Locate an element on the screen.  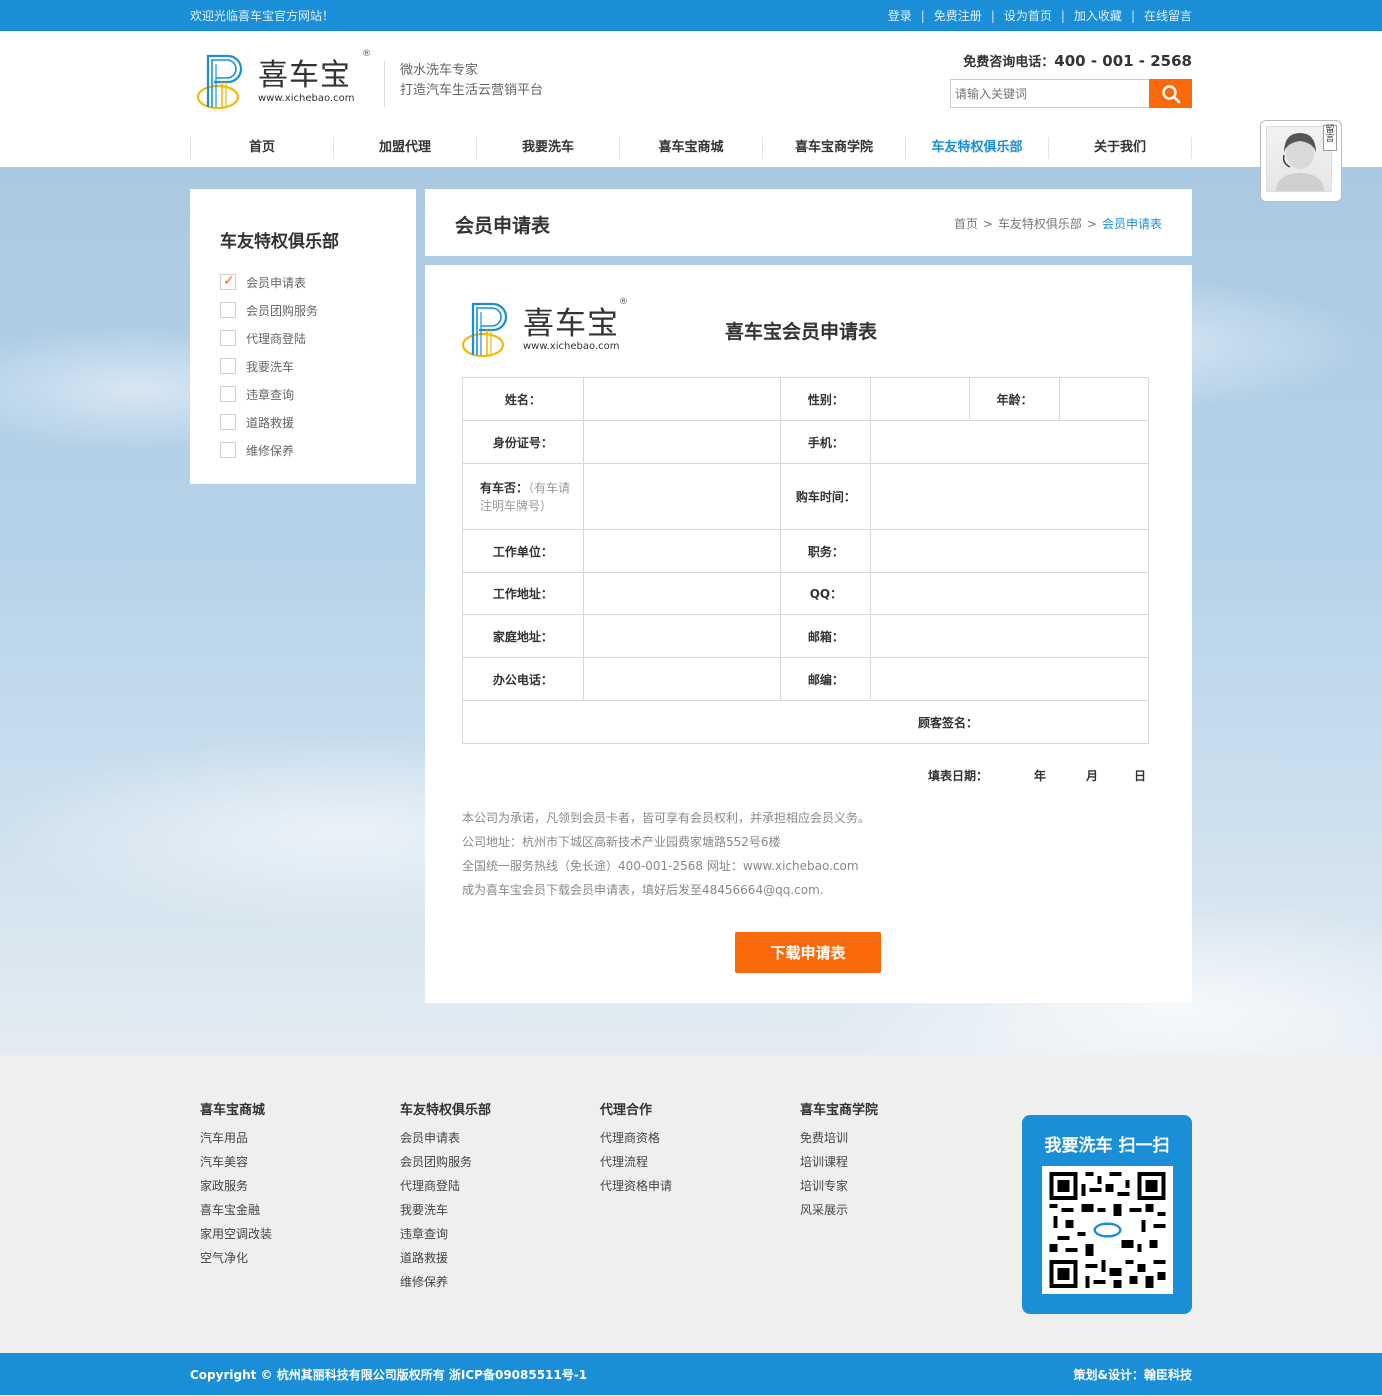
sidebar-item-label: 维修保养 is located at coordinates (270, 450).